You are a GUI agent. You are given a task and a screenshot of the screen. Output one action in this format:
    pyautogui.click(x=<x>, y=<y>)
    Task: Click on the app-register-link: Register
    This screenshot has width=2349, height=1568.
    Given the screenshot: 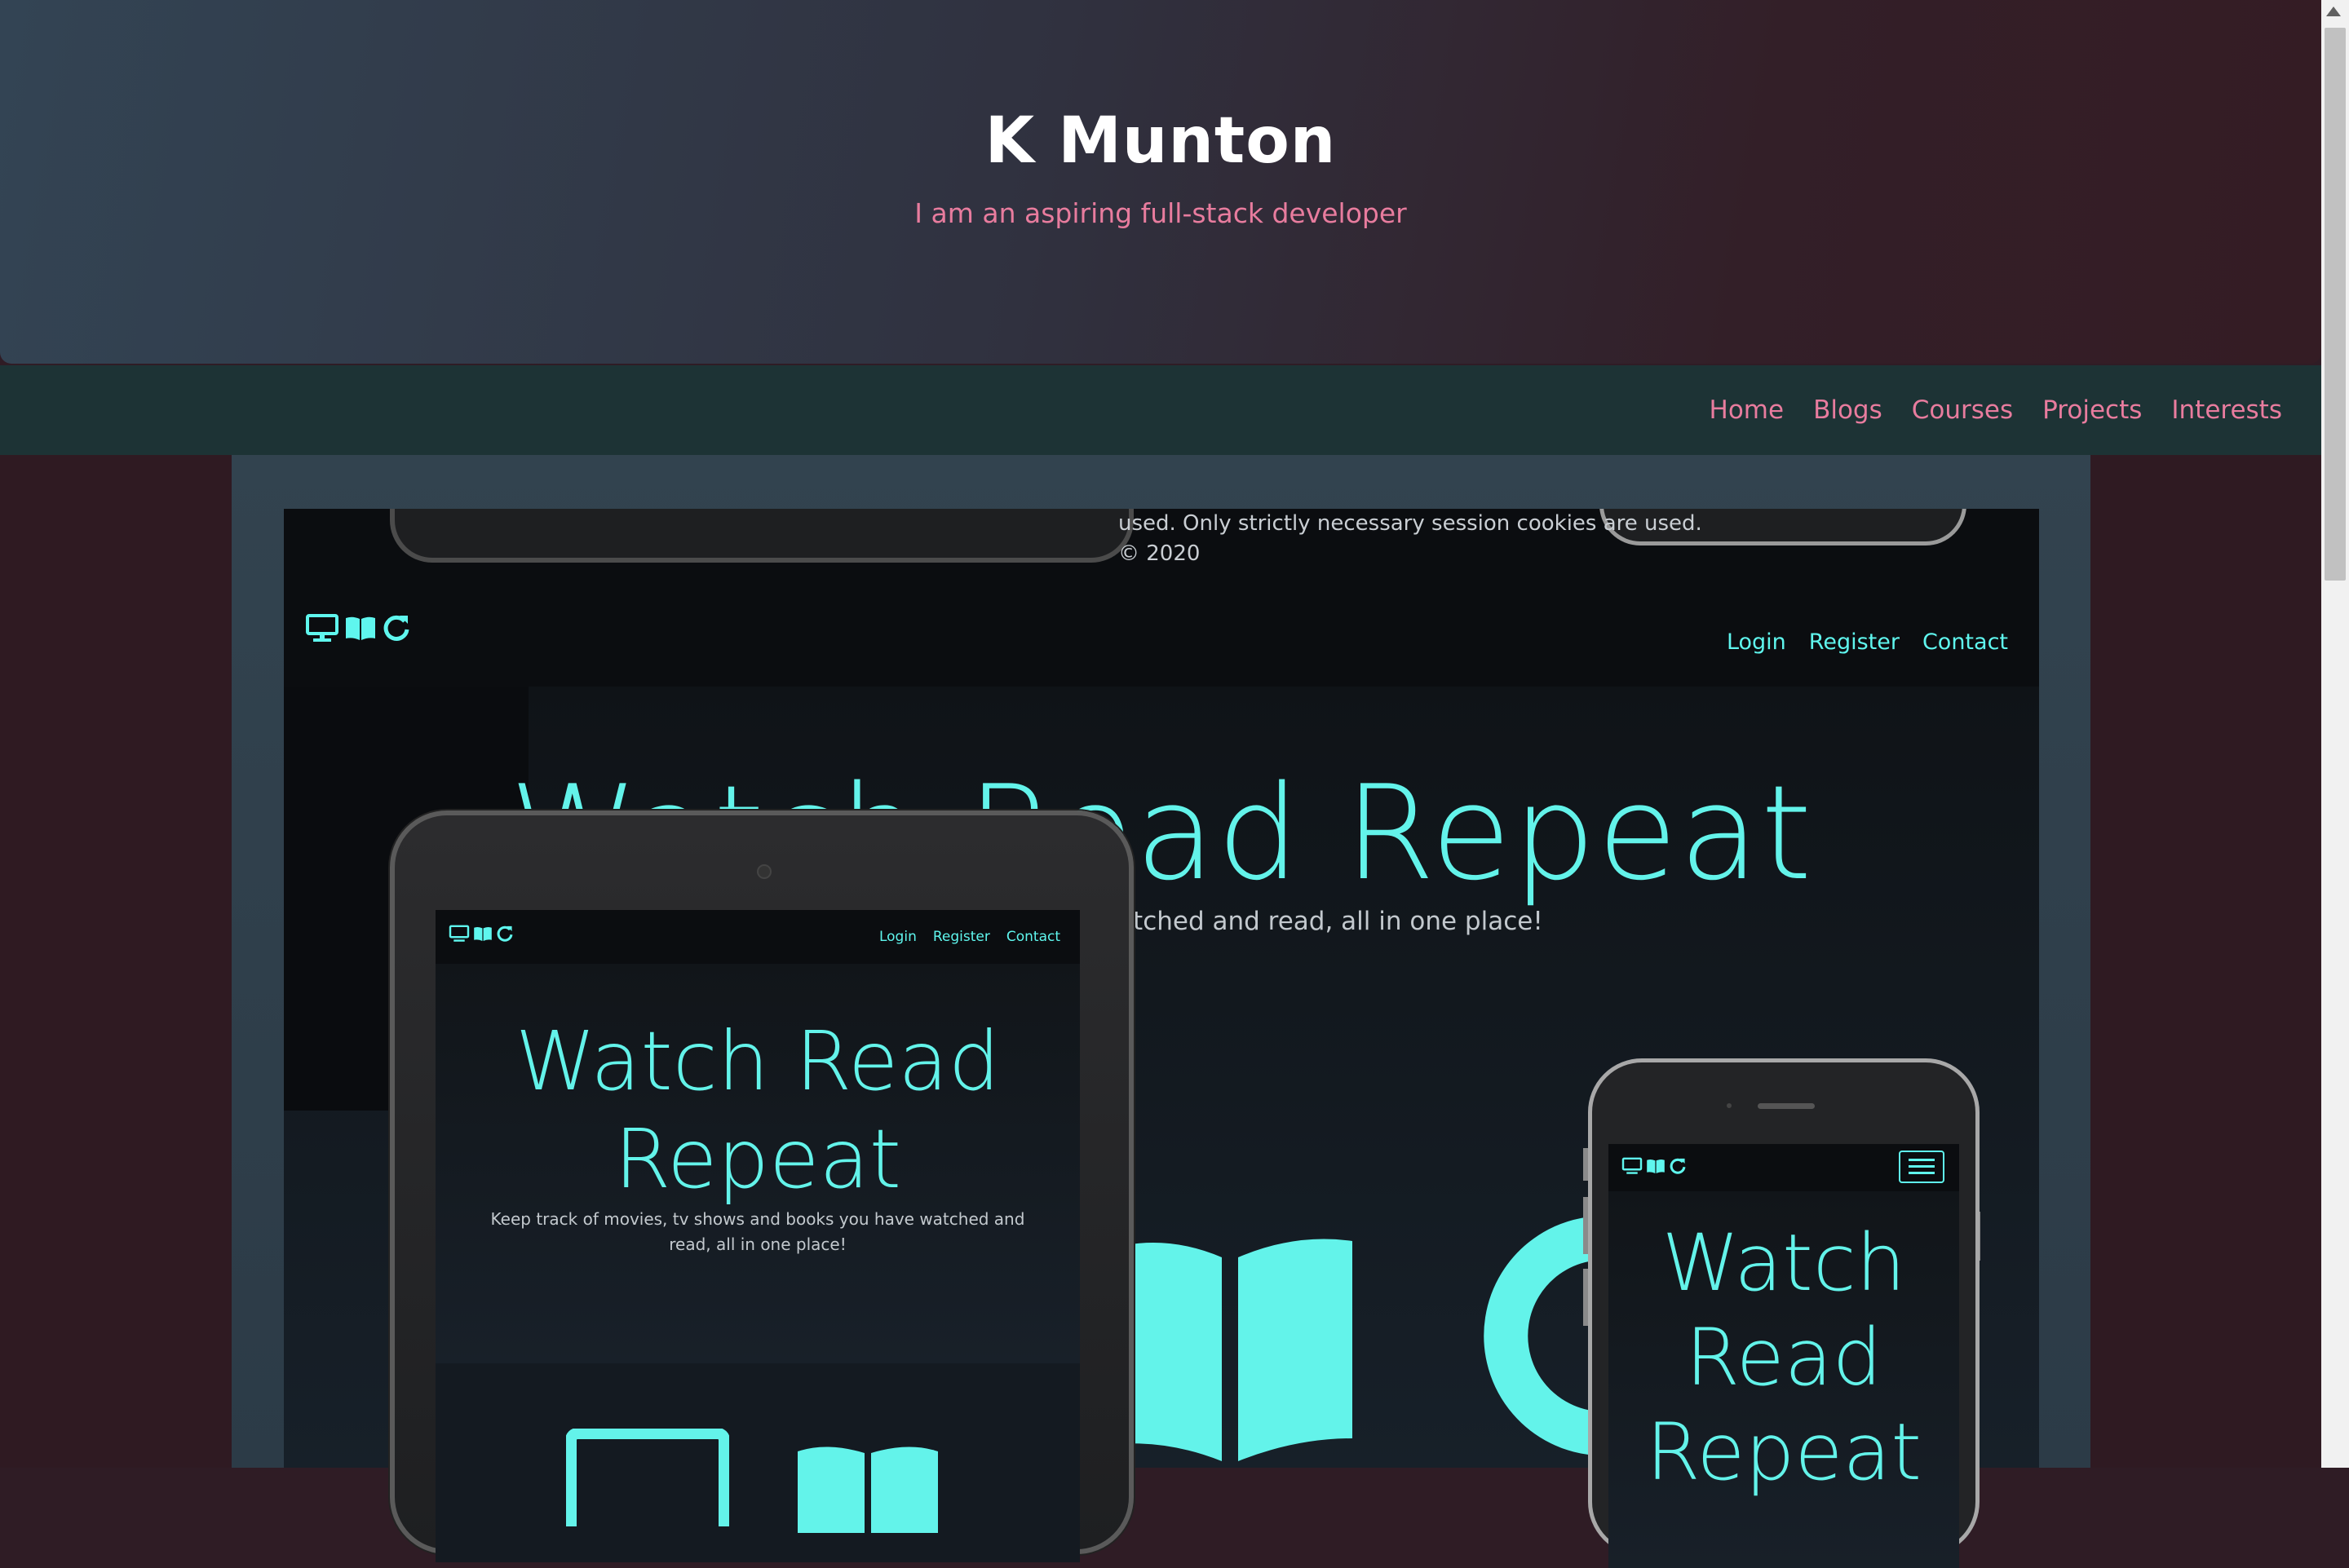 What is the action you would take?
    pyautogui.click(x=1854, y=642)
    